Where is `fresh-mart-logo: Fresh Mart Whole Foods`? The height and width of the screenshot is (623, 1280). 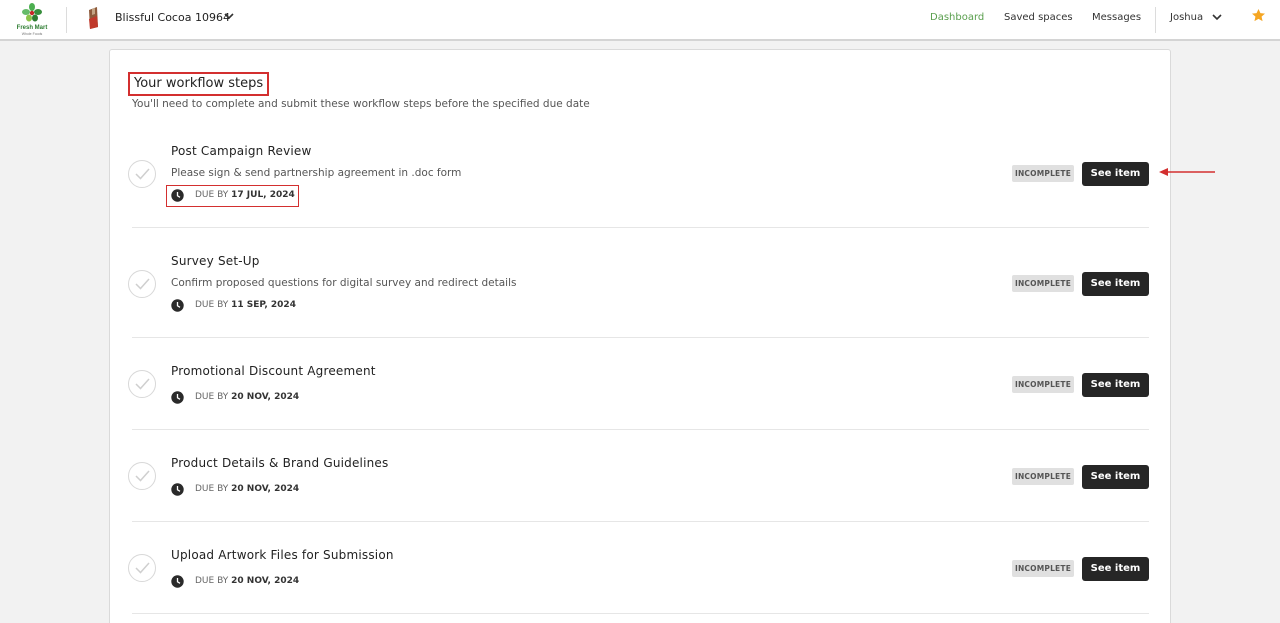 fresh-mart-logo: Fresh Mart Whole Foods is located at coordinates (32, 19).